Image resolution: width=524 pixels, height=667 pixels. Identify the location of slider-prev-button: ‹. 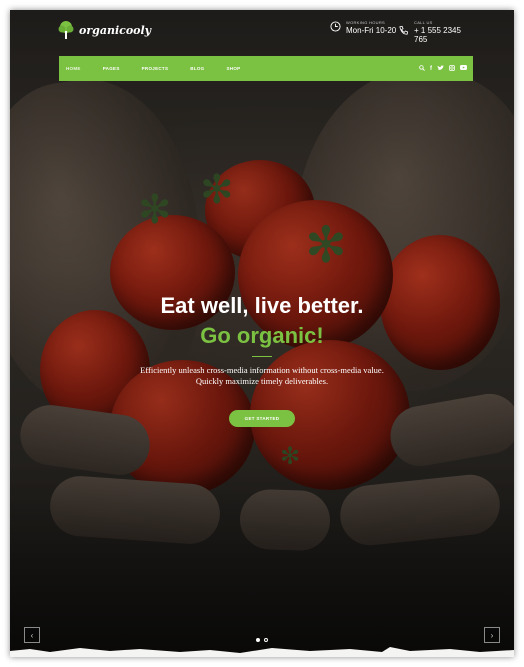
(32, 635).